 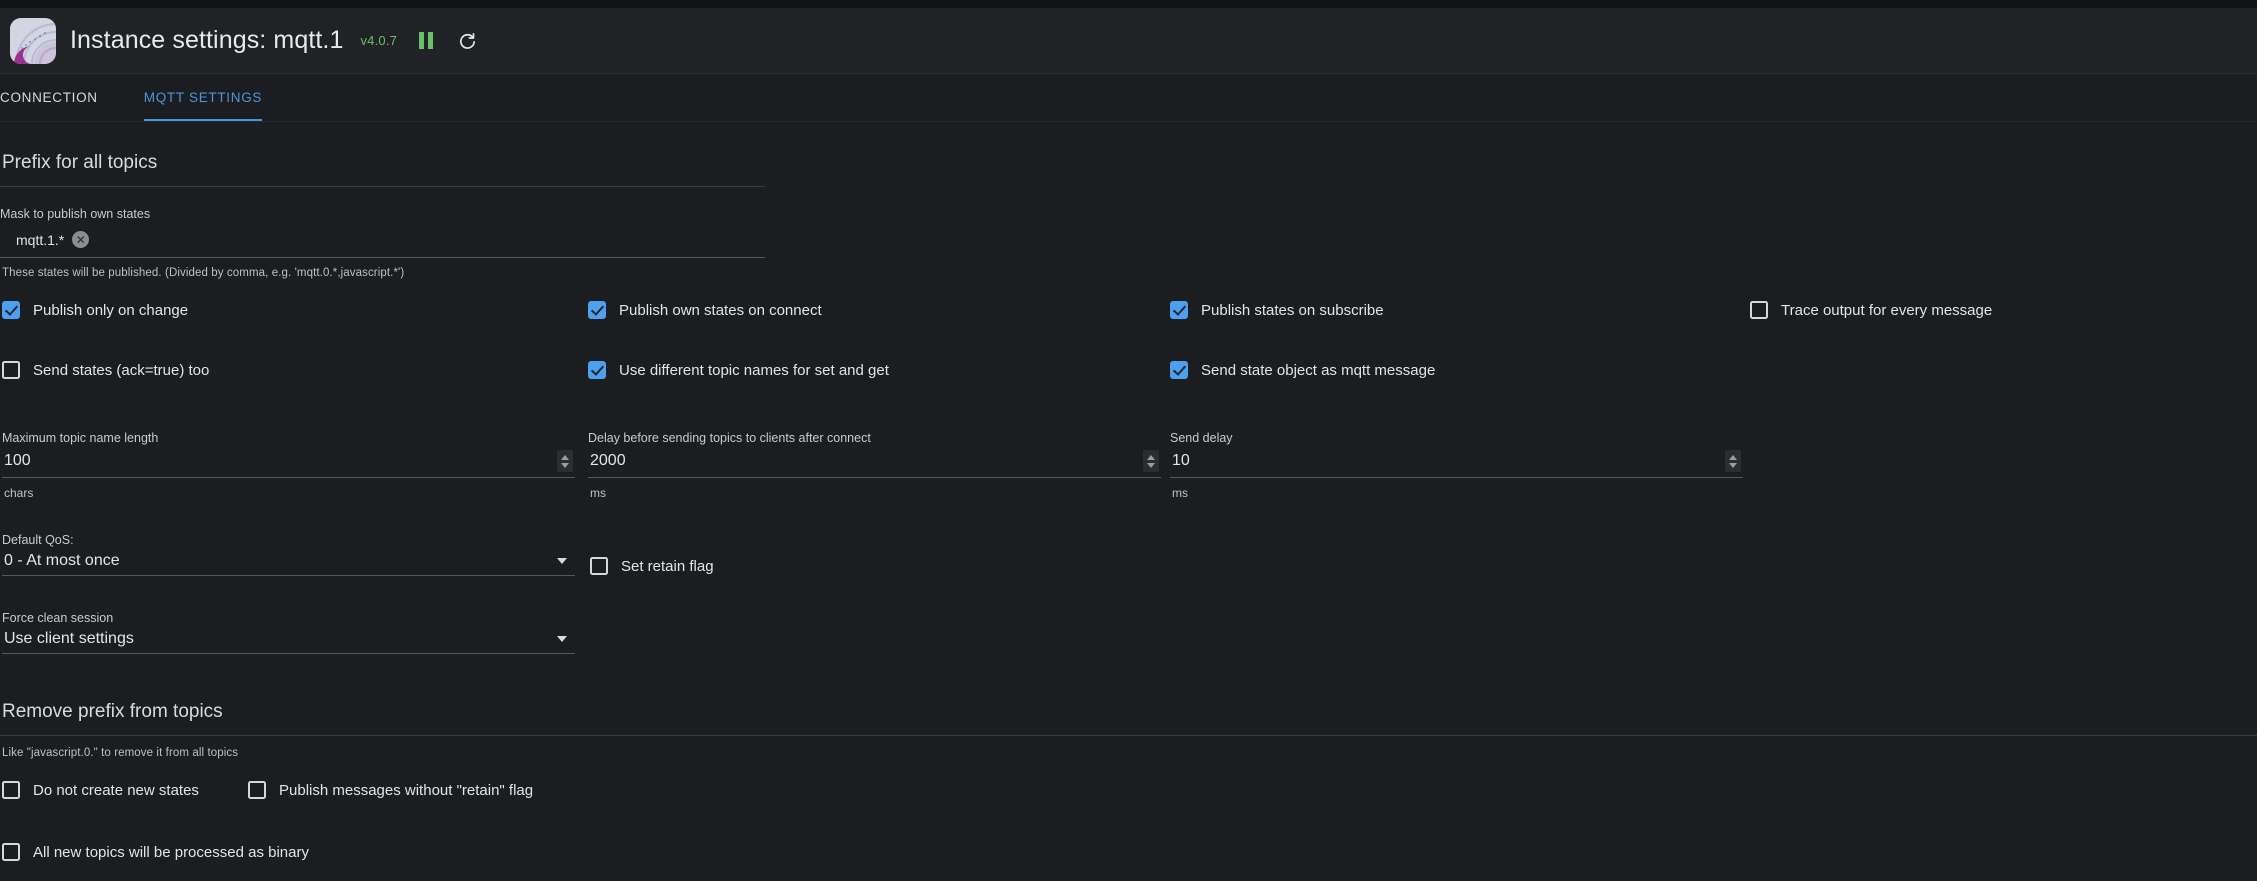 I want to click on number-input-wrapper: 10, so click(x=1456, y=464).